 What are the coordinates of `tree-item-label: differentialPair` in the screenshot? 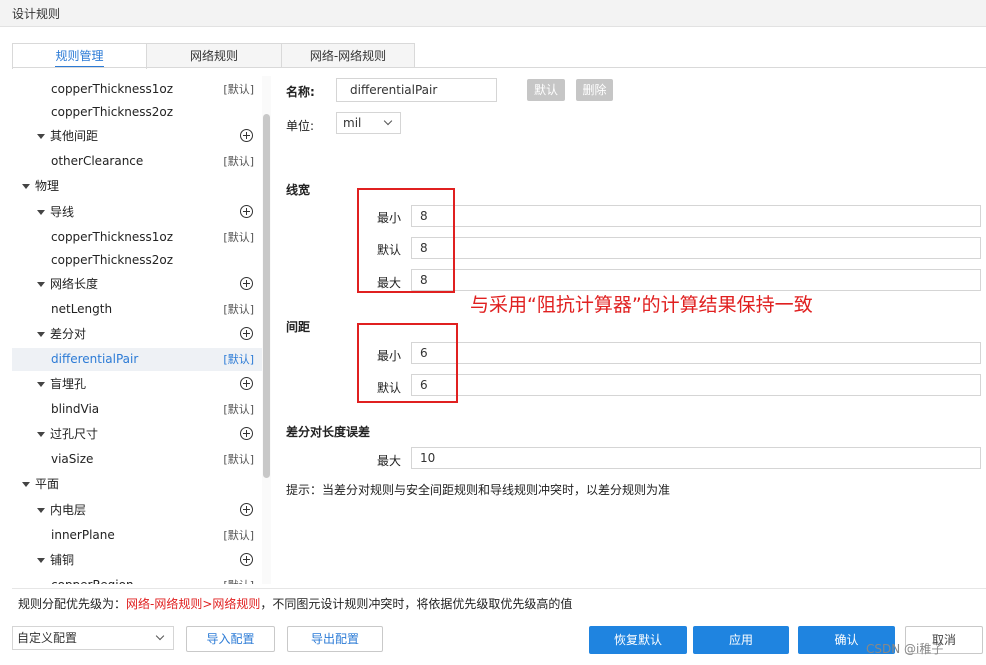 It's located at (95, 359).